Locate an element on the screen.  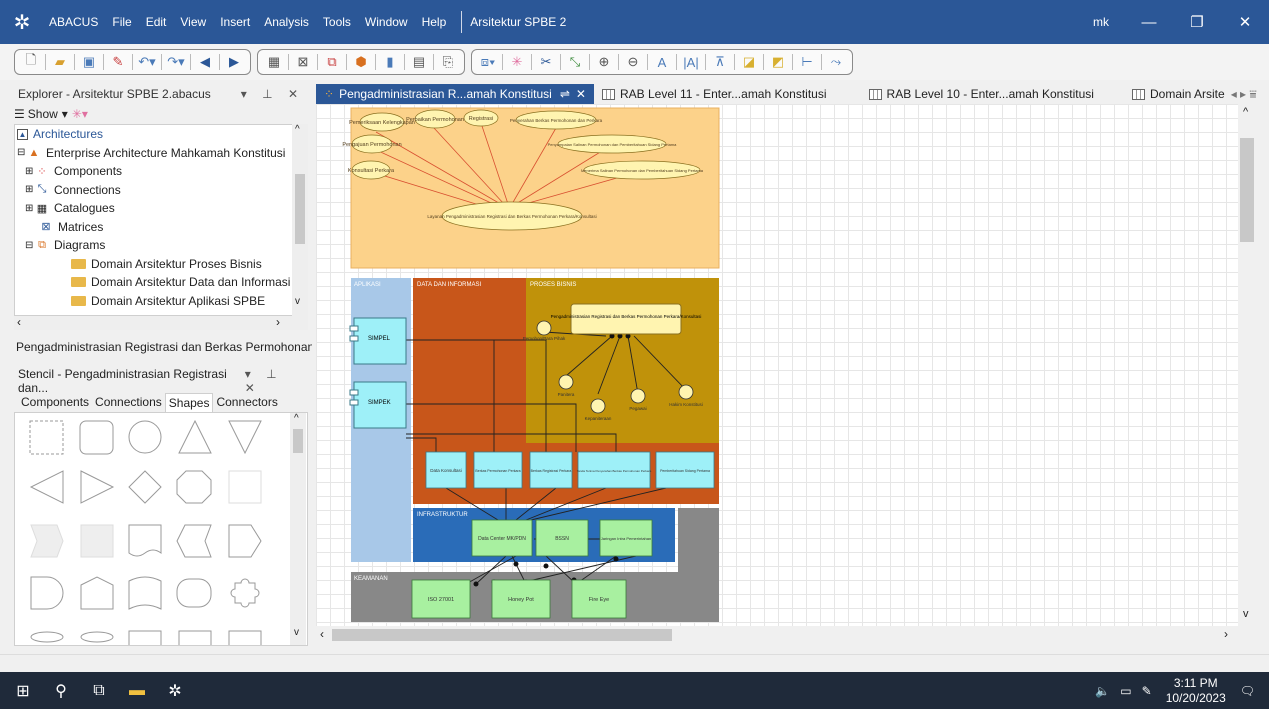
actor-pegawai is located at coordinates (638, 396).